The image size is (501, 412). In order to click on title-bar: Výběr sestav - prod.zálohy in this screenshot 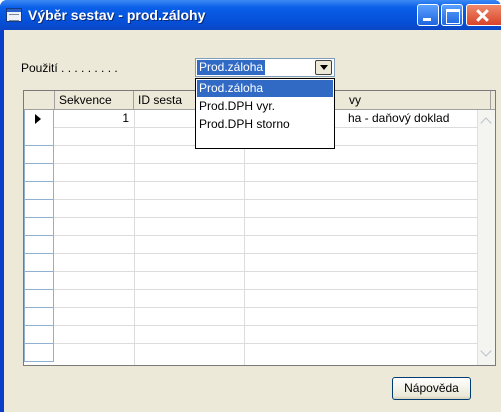, I will do `click(250, 15)`.